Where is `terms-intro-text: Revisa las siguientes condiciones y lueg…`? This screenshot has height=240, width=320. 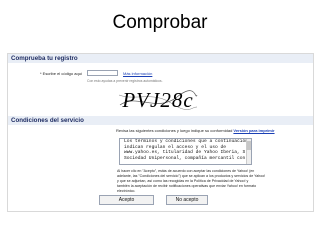 terms-intro-text: Revisa las siguientes condiciones y lueg… is located at coordinates (175, 130).